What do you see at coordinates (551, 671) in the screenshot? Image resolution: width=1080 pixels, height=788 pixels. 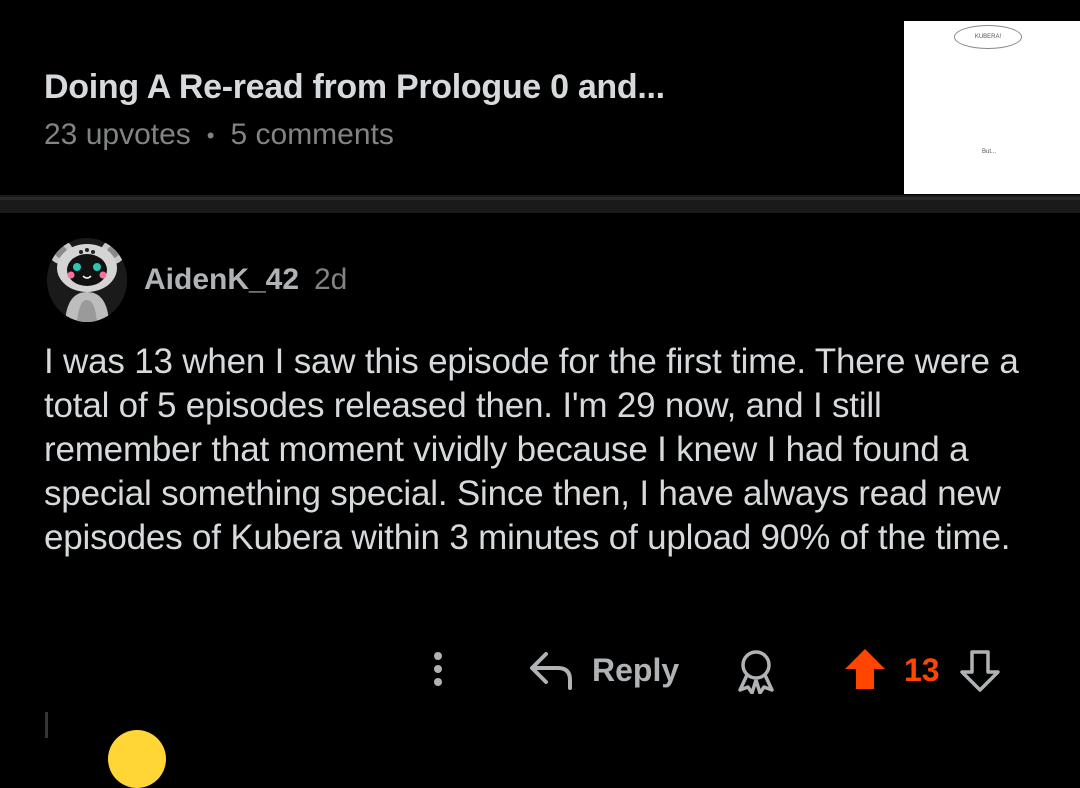 I see `reply-arrow-icon` at bounding box center [551, 671].